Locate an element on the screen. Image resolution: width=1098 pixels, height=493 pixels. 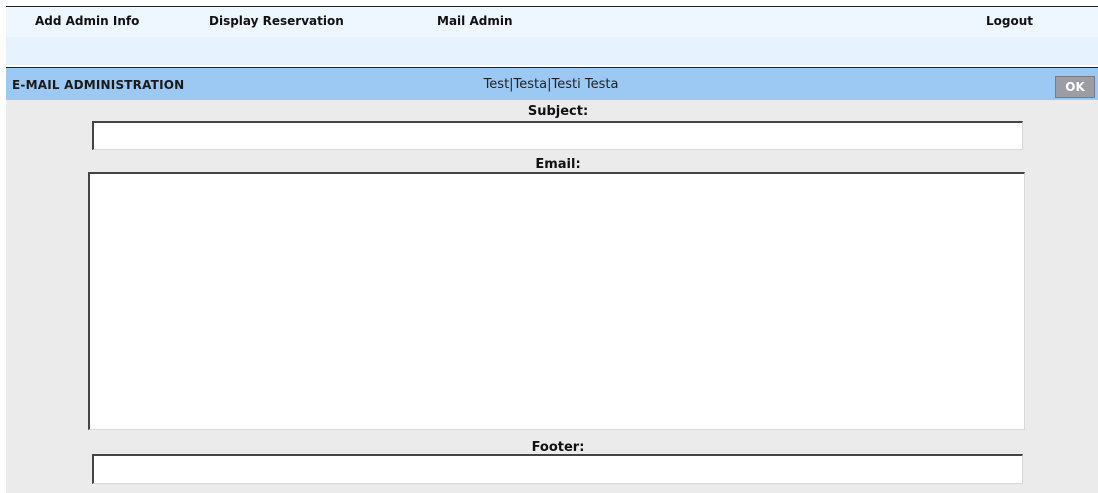
ok-button: OK is located at coordinates (1075, 87).